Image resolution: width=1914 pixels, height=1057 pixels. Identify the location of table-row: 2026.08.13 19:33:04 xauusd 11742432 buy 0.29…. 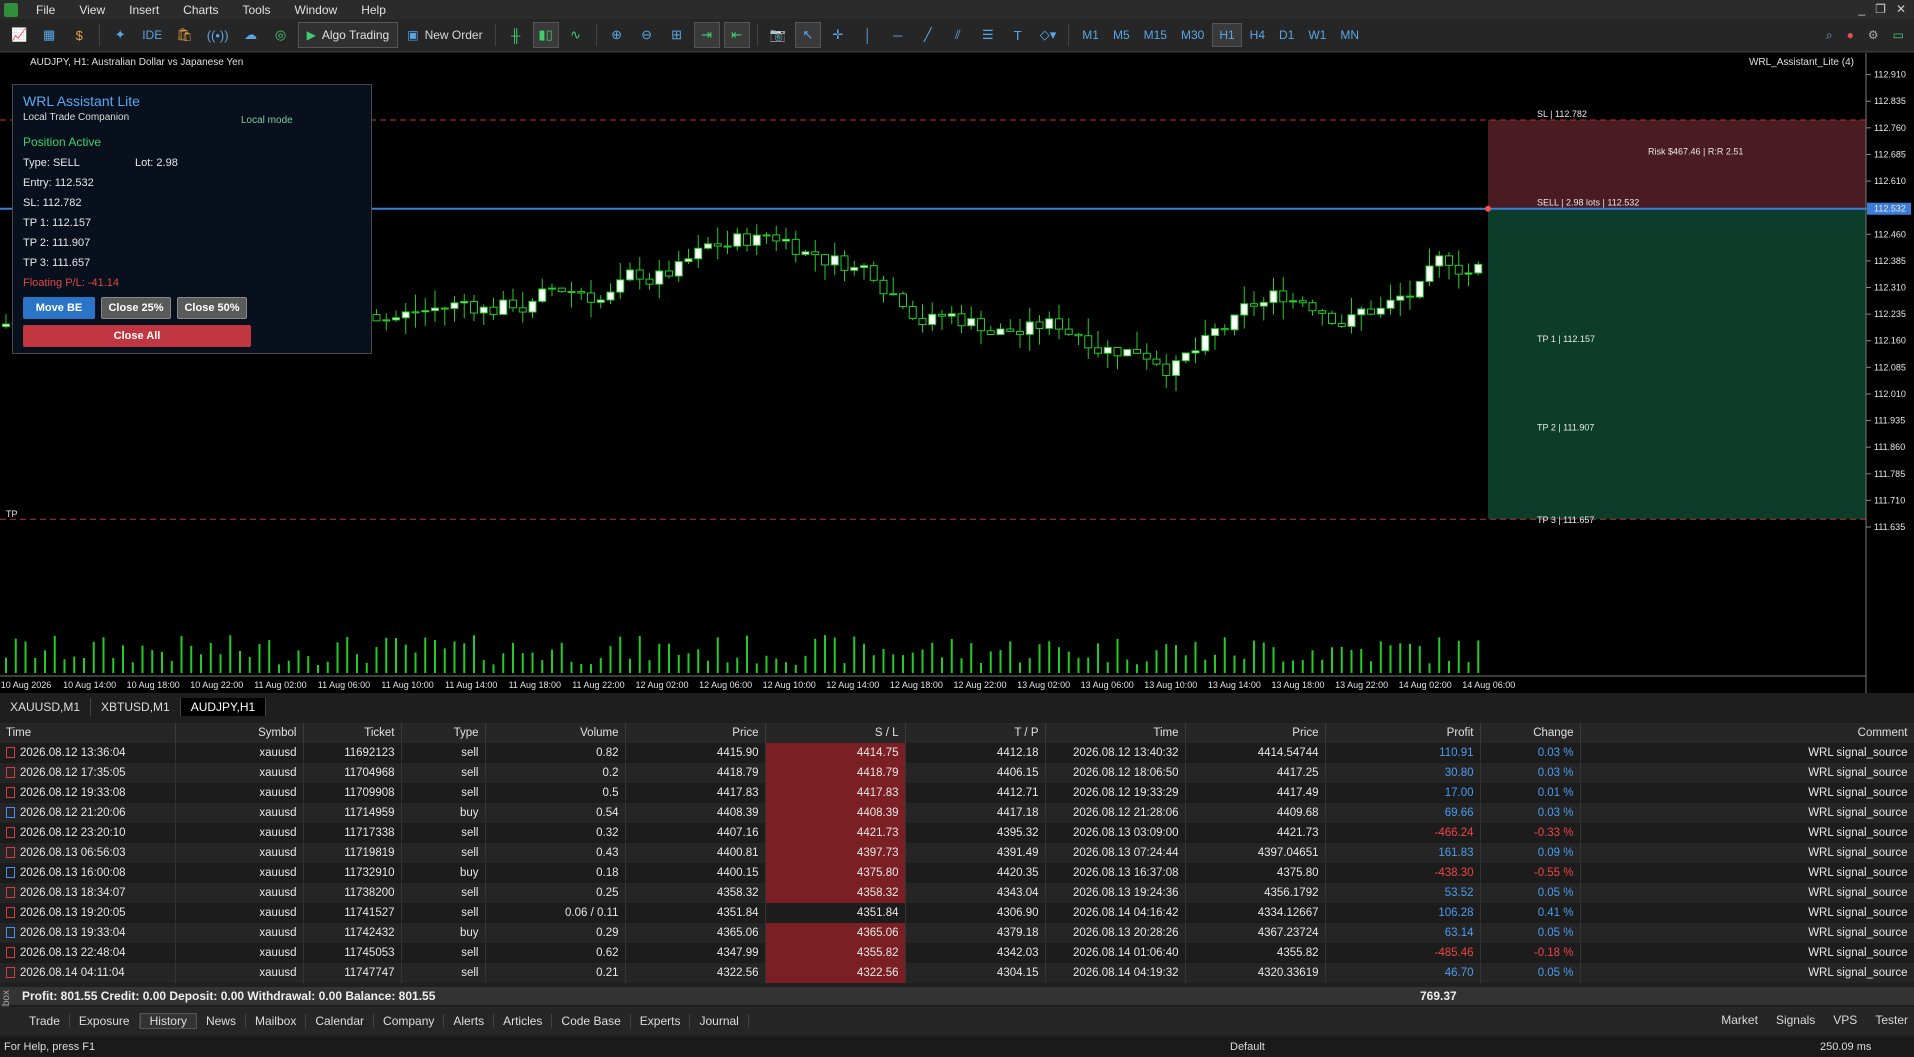
(957, 933).